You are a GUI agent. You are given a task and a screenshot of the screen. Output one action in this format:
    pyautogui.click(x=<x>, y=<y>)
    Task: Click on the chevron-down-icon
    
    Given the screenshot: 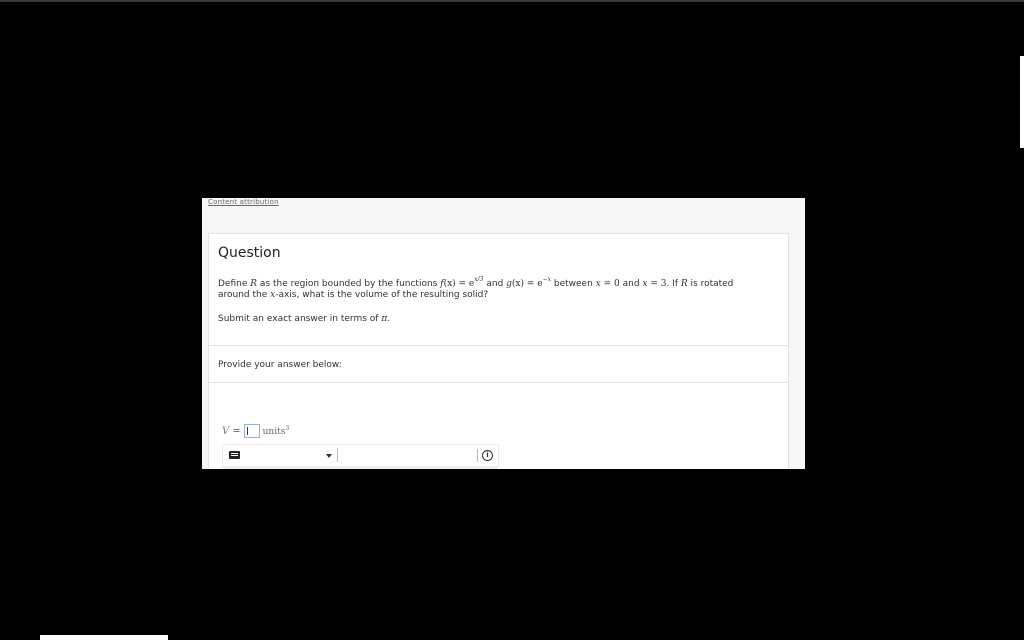 What is the action you would take?
    pyautogui.click(x=329, y=456)
    